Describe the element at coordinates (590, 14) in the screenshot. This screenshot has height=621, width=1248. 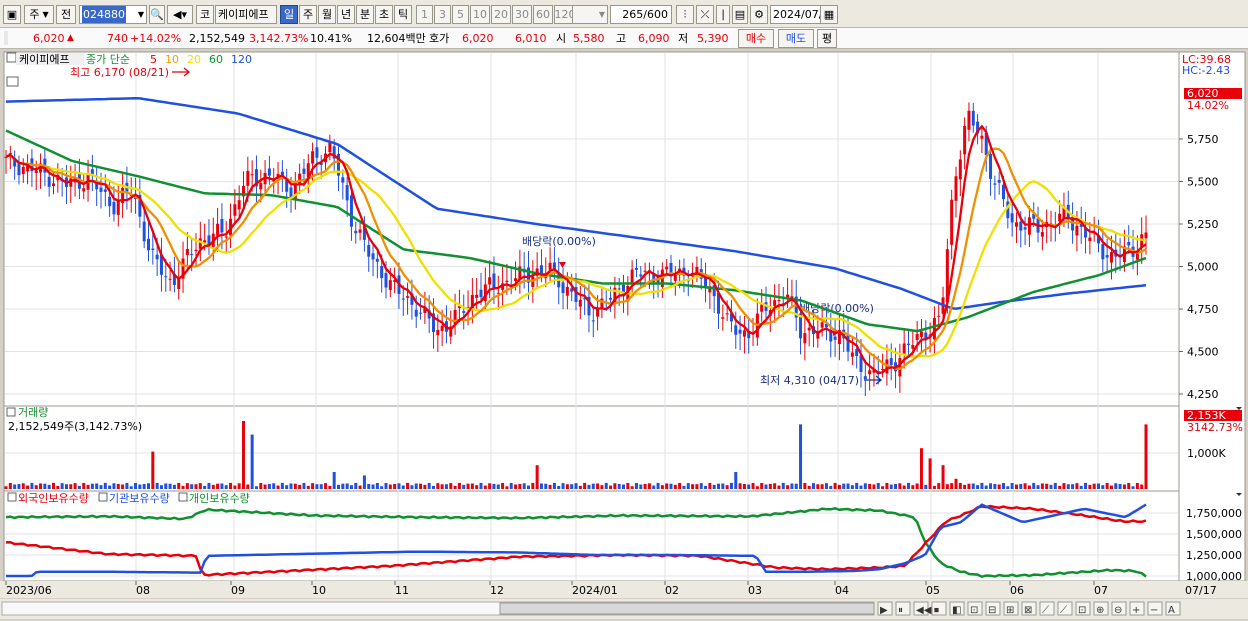
I see `interval-dropdown: ▼` at that location.